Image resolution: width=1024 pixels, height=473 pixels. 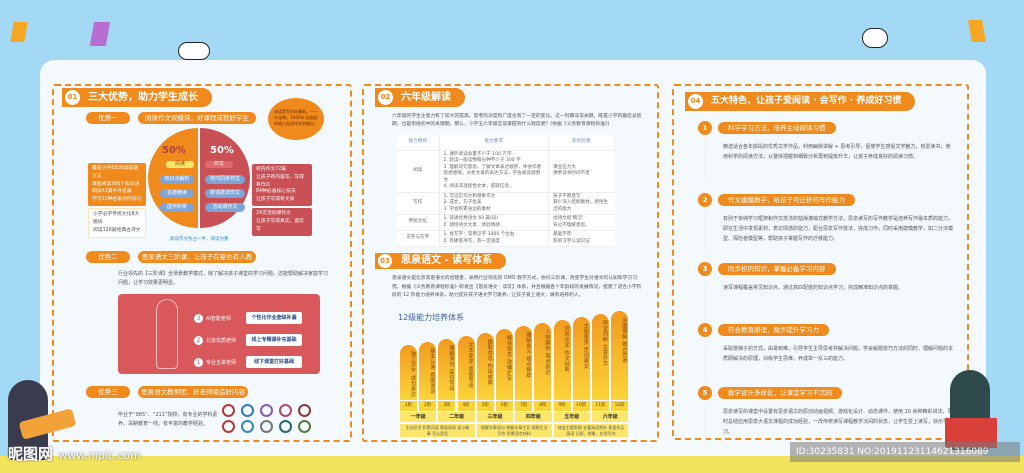 What do you see at coordinates (276, 191) in the screenshot?
I see `feature-line: 84种必备核心技法` at bounding box center [276, 191].